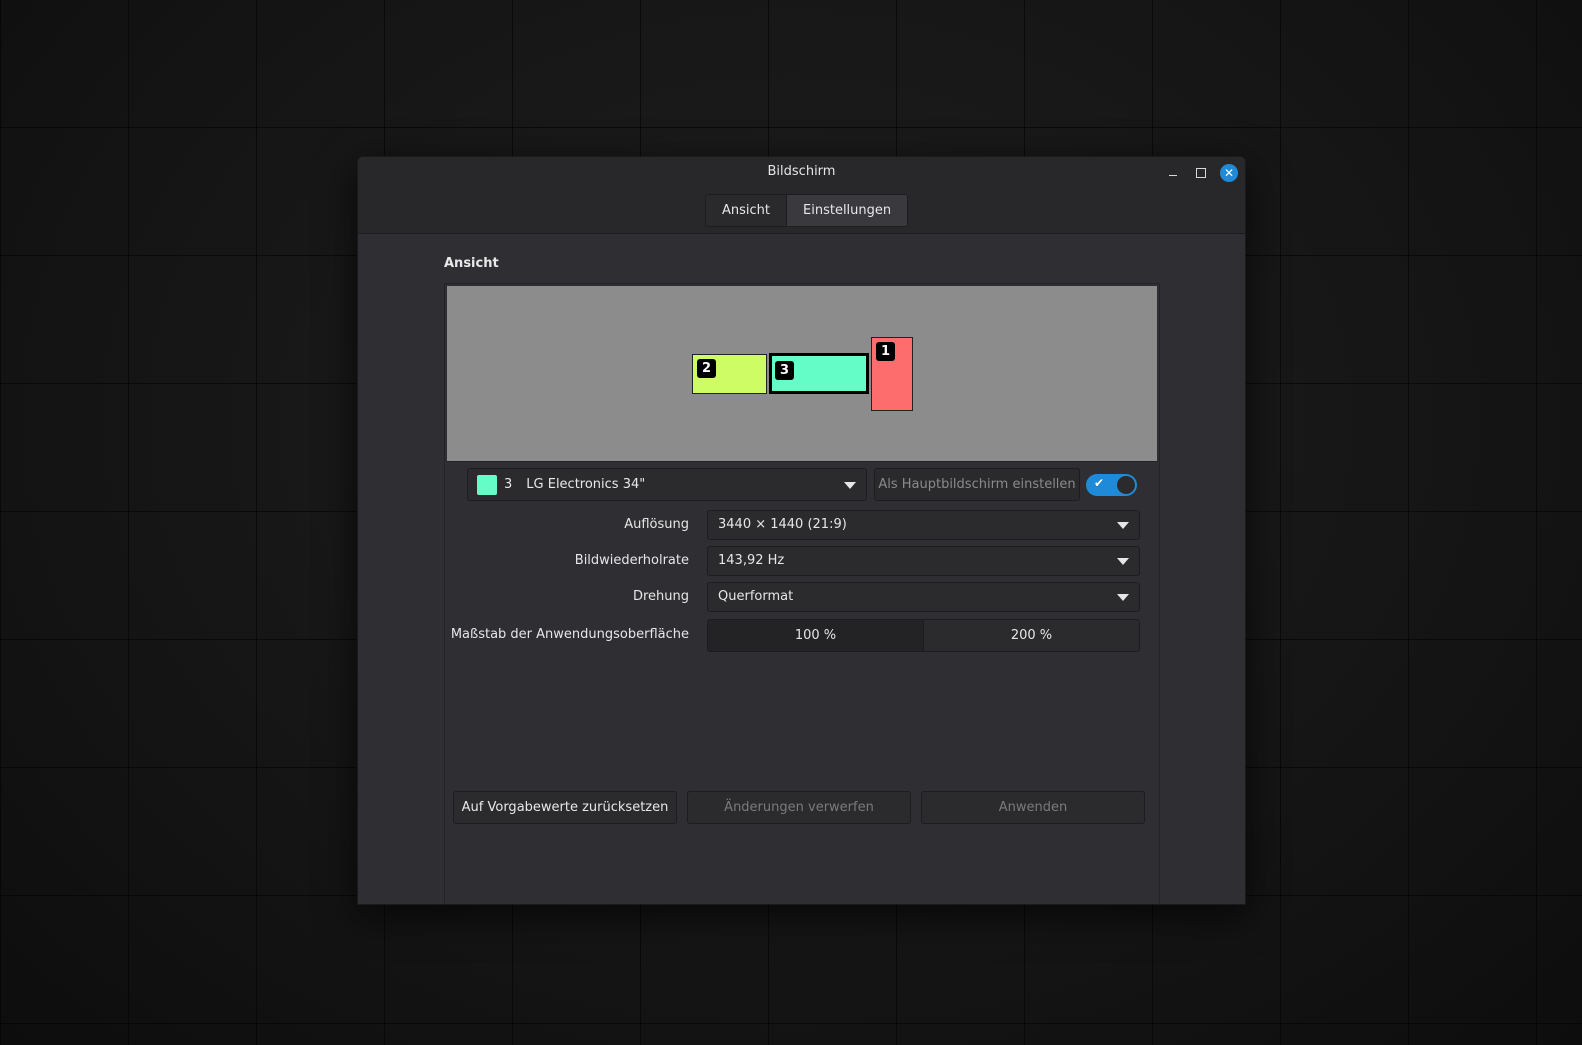 The height and width of the screenshot is (1045, 1582). Describe the element at coordinates (667, 484) in the screenshot. I see `monitor-select: 3 LG Electronics 34"` at that location.